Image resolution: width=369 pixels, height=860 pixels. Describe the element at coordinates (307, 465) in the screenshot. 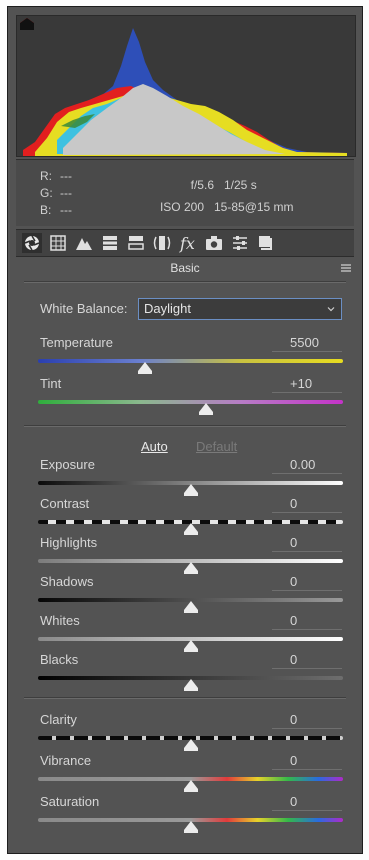

I see `exposure-value: 0.00` at that location.